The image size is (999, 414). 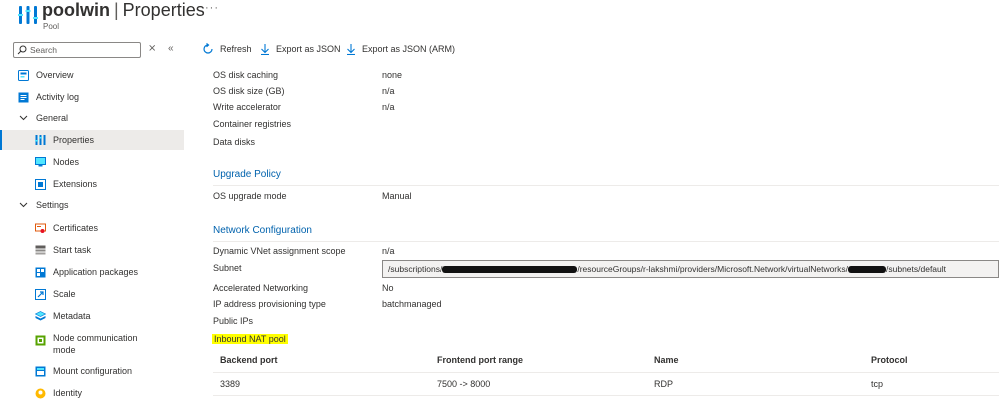 What do you see at coordinates (28, 15) in the screenshot?
I see `batch-pool-icon` at bounding box center [28, 15].